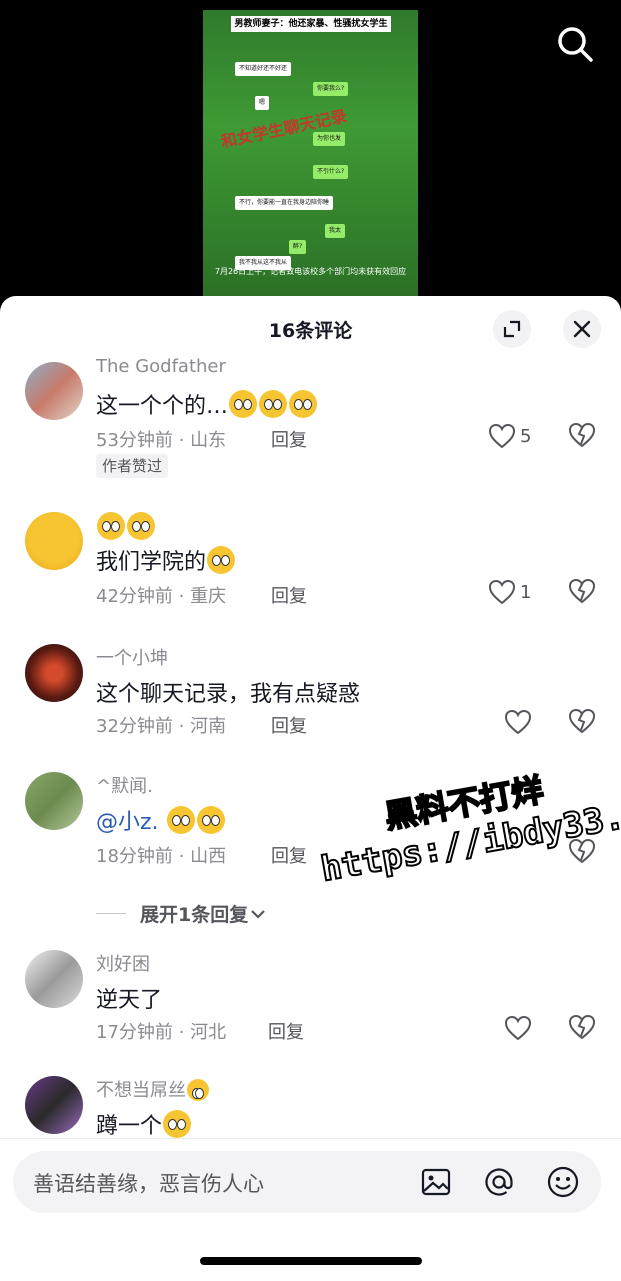  I want to click on chat-bubble: 为你也发, so click(329, 139).